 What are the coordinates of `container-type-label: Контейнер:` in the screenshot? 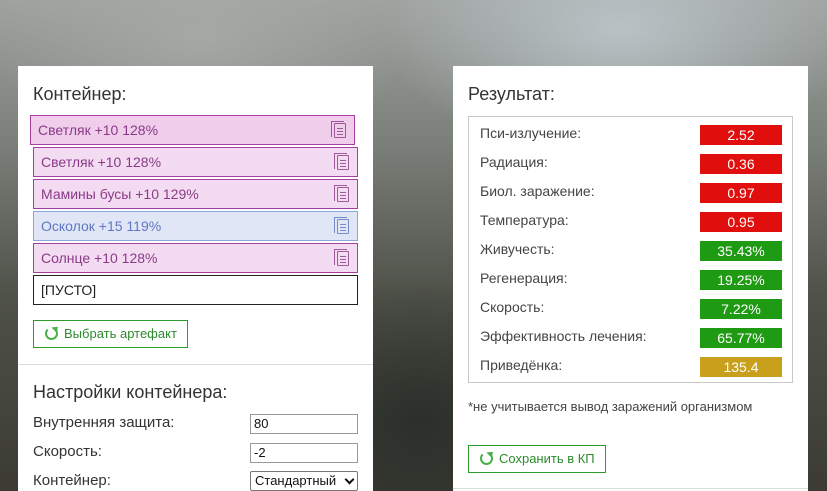 It's located at (72, 480).